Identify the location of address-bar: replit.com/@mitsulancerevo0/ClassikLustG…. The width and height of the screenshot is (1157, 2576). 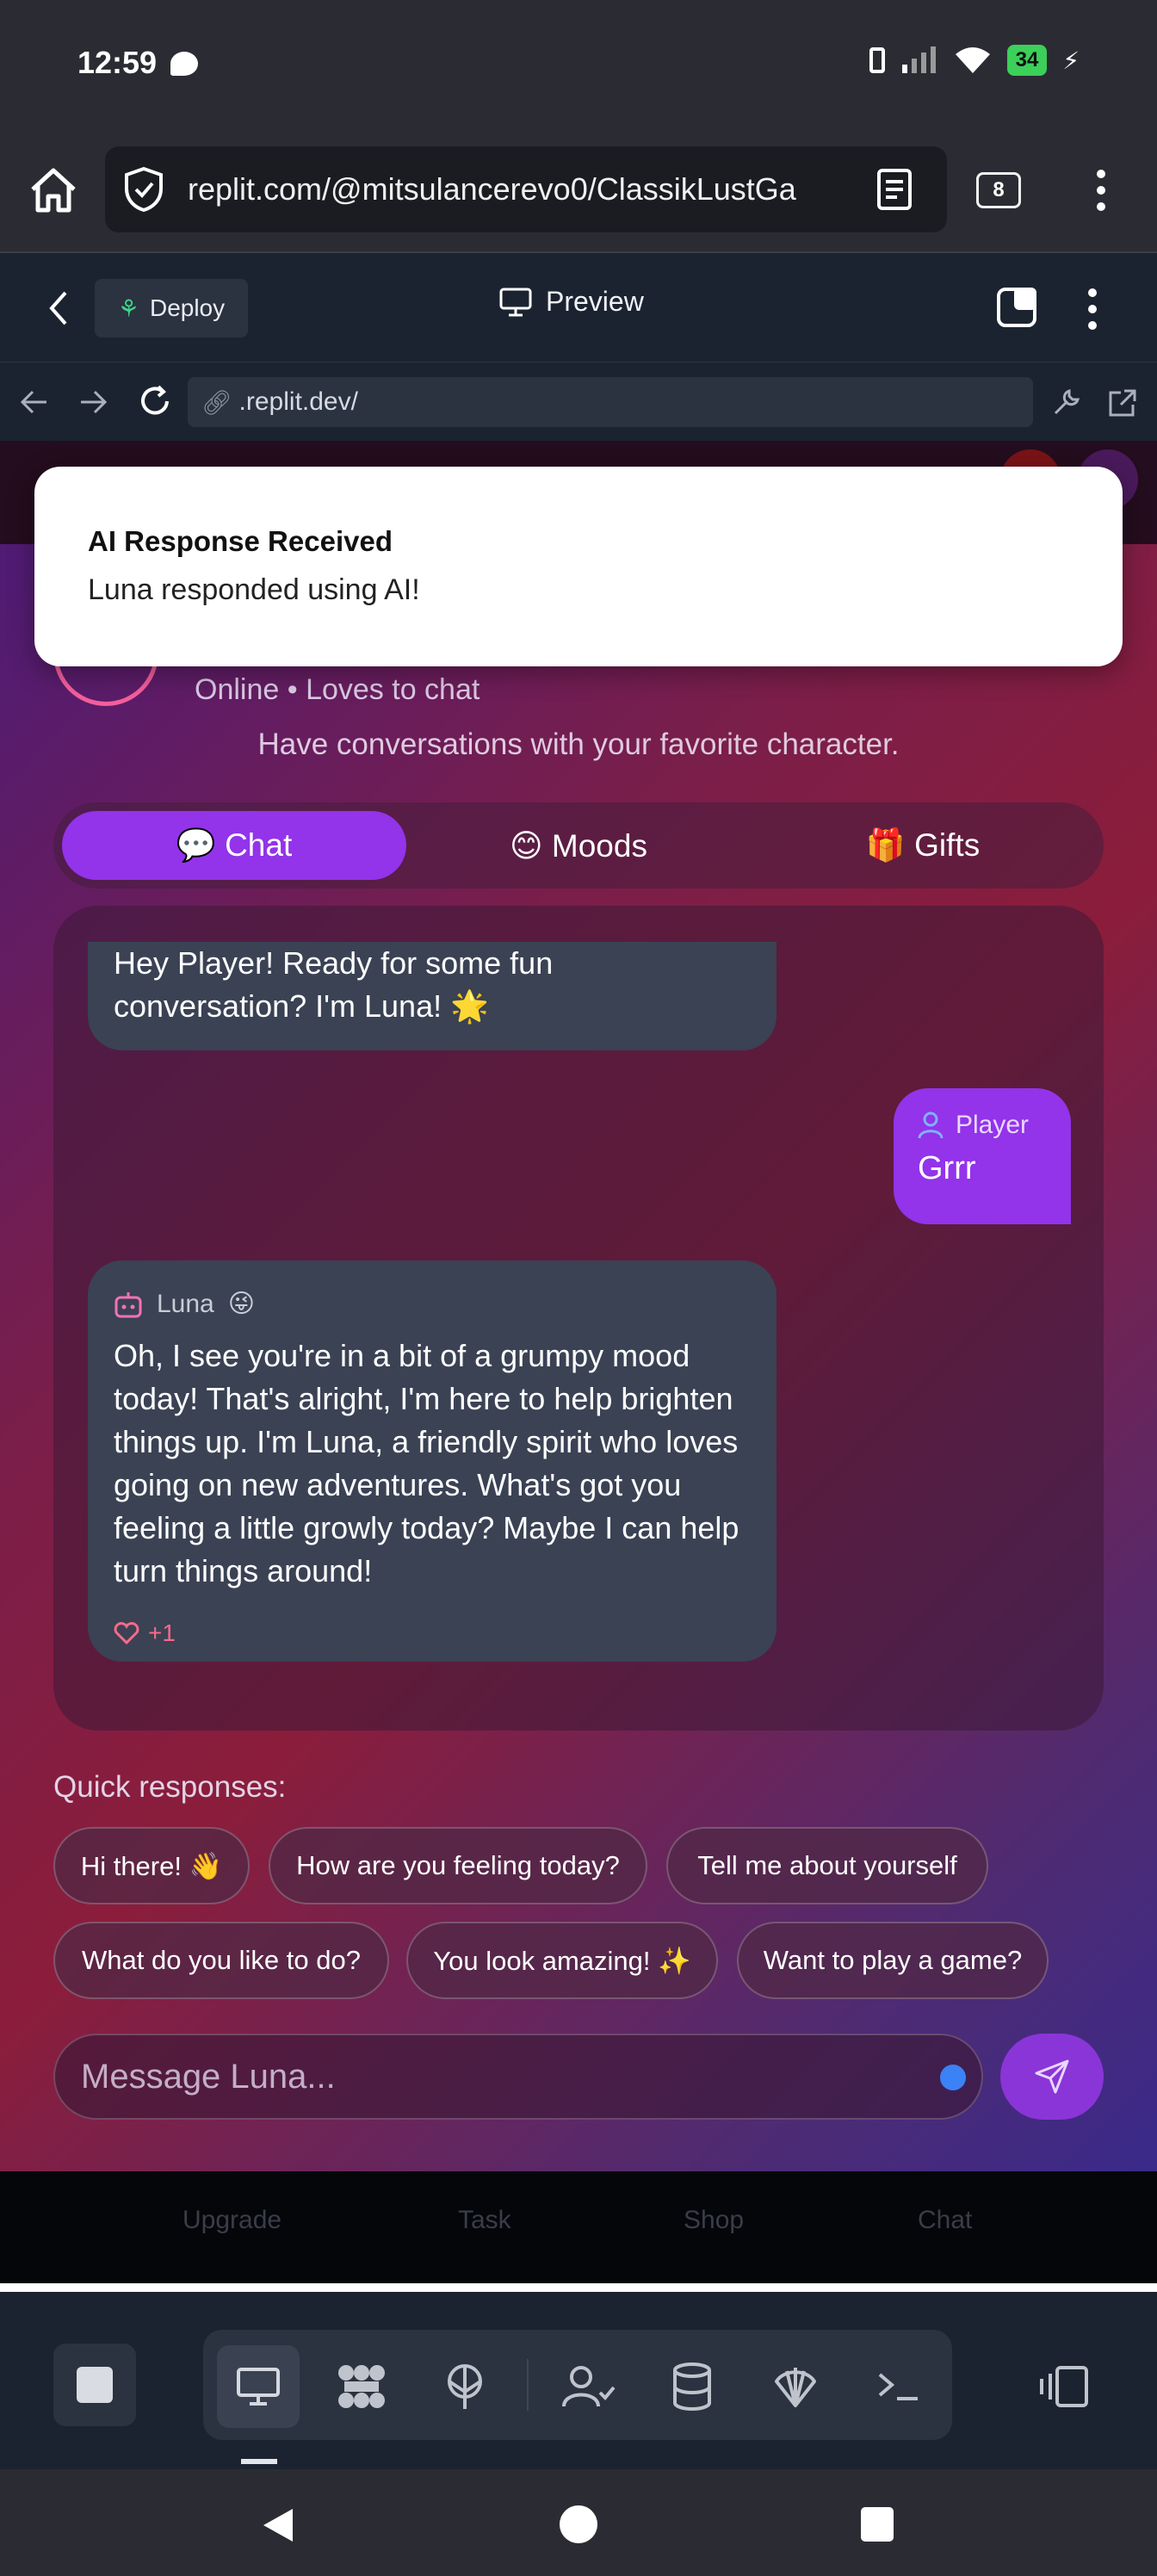
(526, 189).